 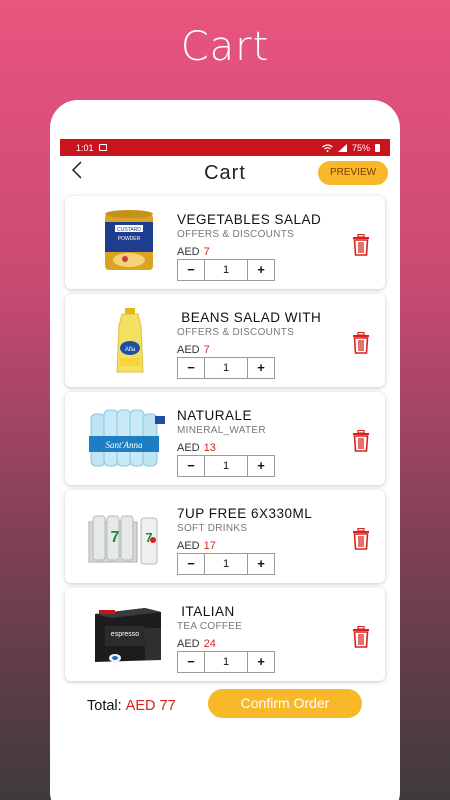 I want to click on item-category: TEA COFFEE, so click(x=210, y=626).